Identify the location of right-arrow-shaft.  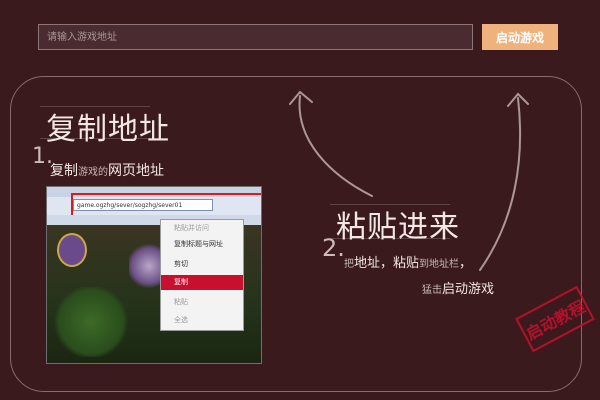
(500, 184).